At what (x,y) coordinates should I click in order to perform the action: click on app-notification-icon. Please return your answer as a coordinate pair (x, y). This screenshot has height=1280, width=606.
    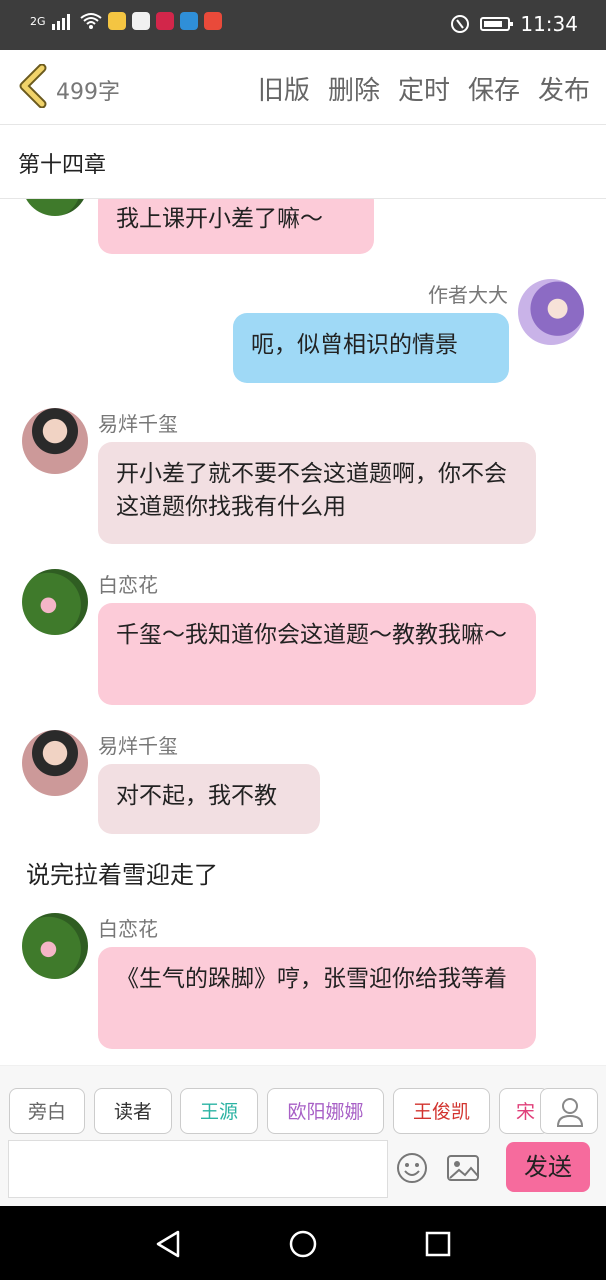
    Looking at the image, I should click on (116, 21).